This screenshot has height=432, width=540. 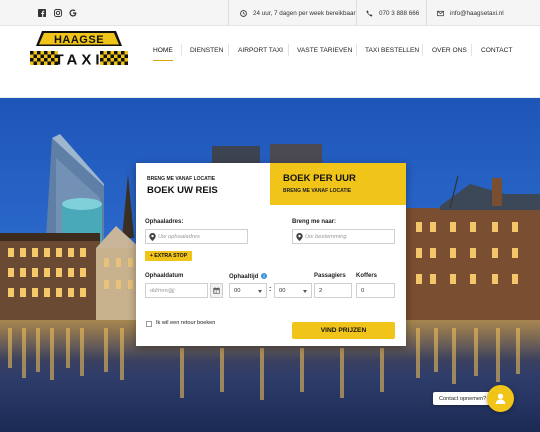 What do you see at coordinates (369, 13) in the screenshot?
I see `phone-icon` at bounding box center [369, 13].